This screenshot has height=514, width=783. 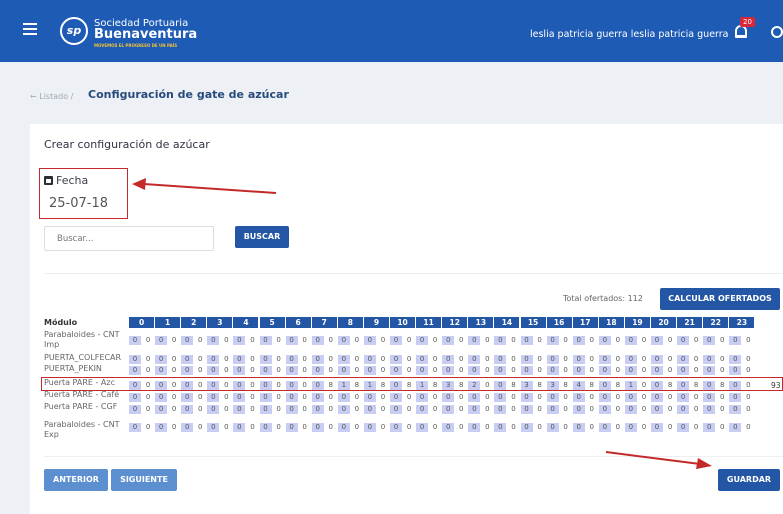 I want to click on fecha-value: 25-07-18, so click(x=78, y=203).